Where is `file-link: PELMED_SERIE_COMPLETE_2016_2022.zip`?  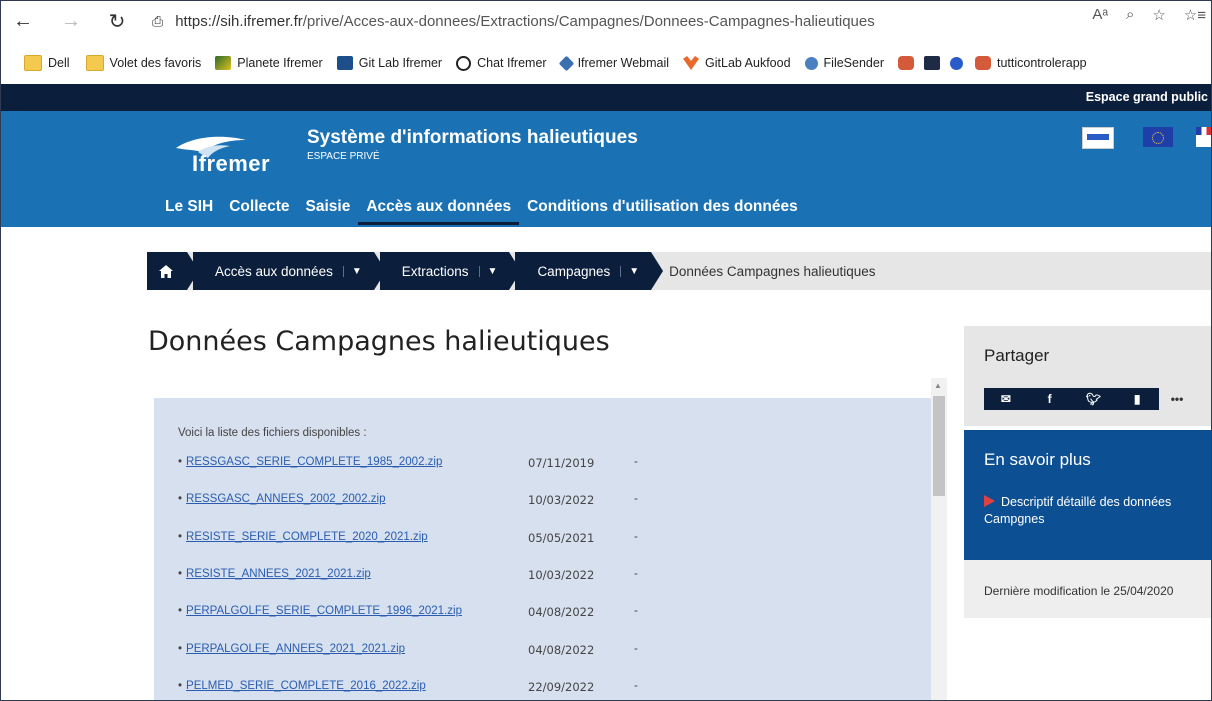
file-link: PELMED_SERIE_COMPLETE_2016_2022.zip is located at coordinates (306, 686).